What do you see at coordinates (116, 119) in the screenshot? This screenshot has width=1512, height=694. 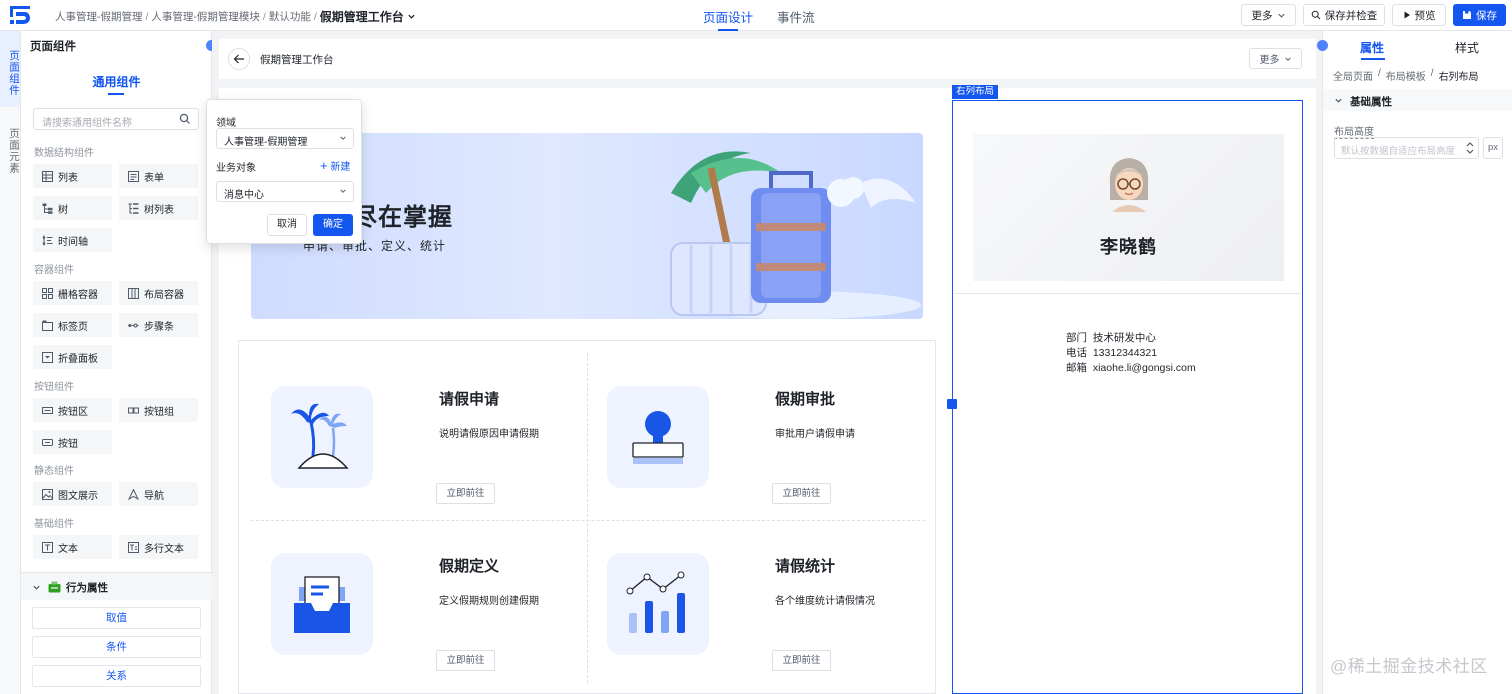 I see `component-search-input: 请搜索通用组件名称` at bounding box center [116, 119].